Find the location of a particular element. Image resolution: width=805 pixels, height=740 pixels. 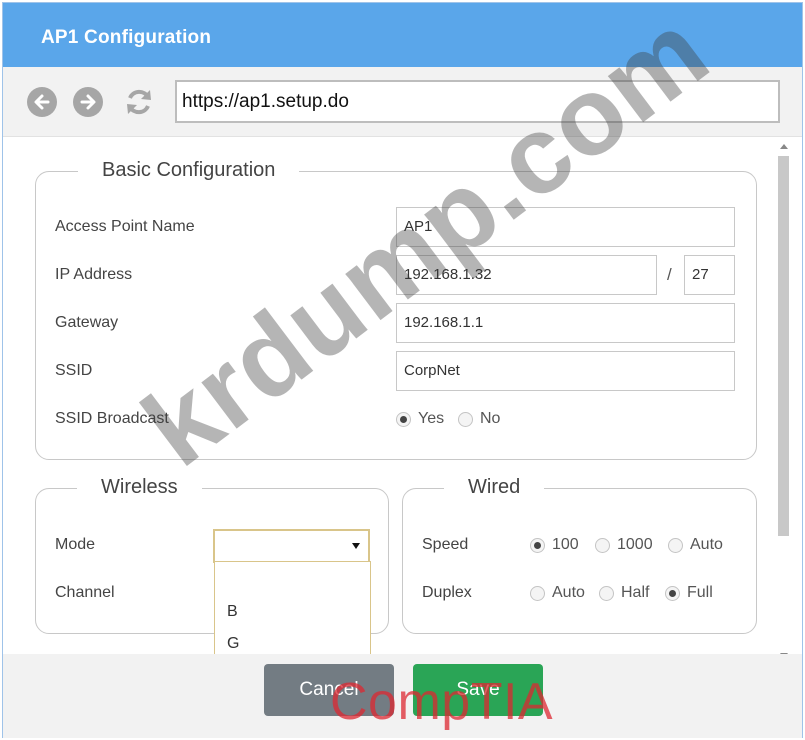

wired-legend: Wired is located at coordinates (494, 487).